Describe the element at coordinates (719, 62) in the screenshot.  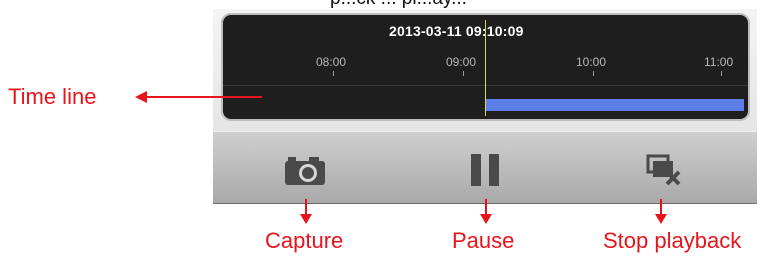
I see `tick-label: 11:00` at that location.